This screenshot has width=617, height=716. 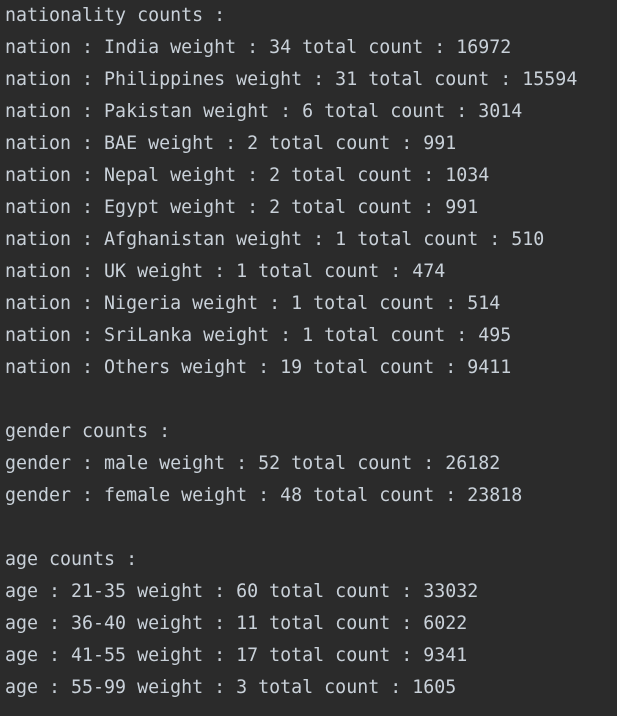 I want to click on nationality-line: nation : UK weight : 1 total count : 474, so click(x=225, y=271).